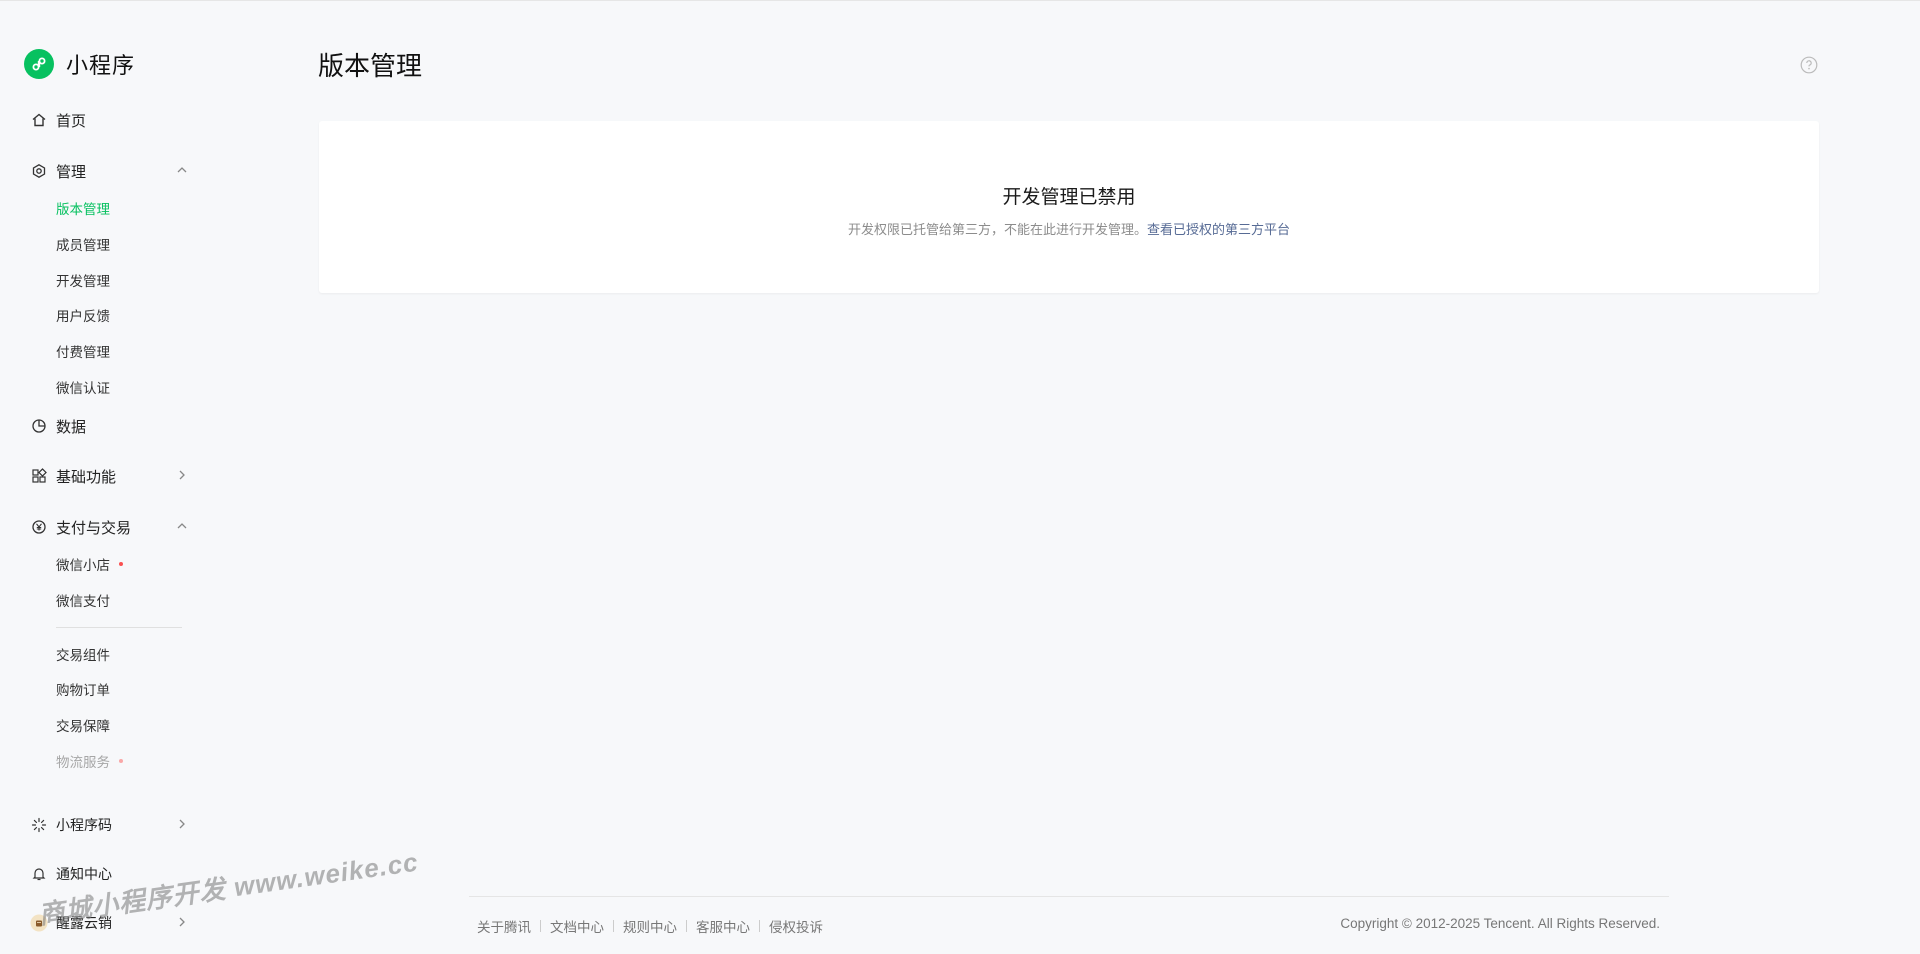  What do you see at coordinates (83, 725) in the screenshot?
I see `sidebar-subitem-trade-guarantee: 交易保障` at bounding box center [83, 725].